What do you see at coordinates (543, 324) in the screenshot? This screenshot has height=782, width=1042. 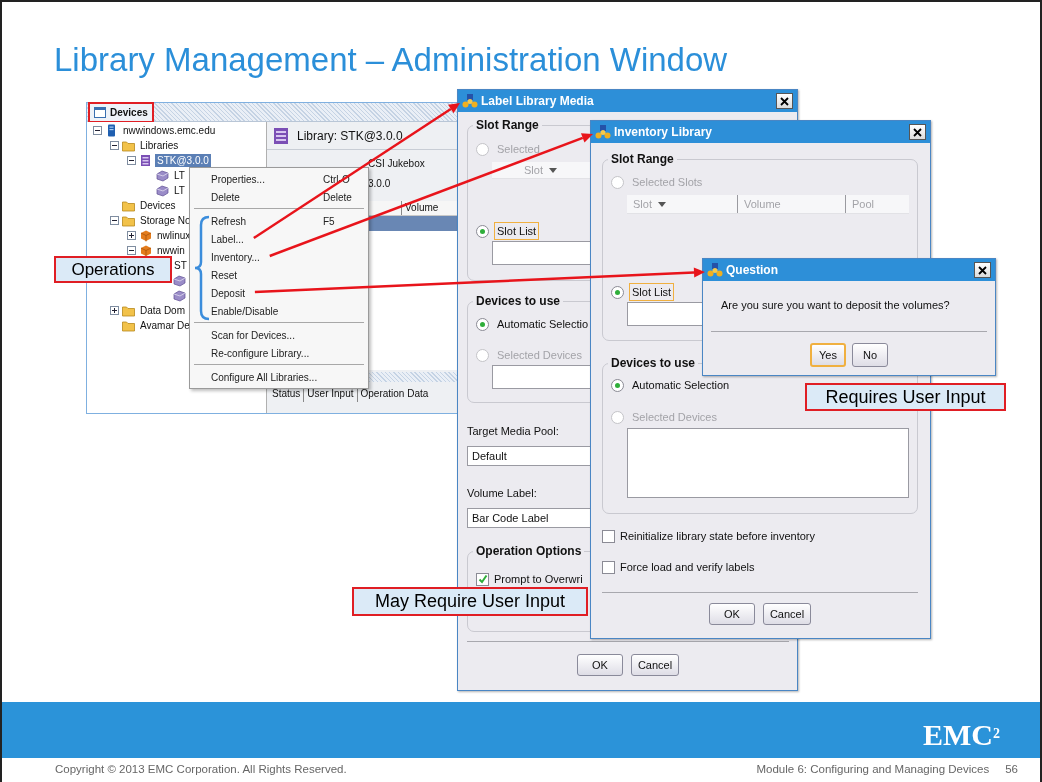 I see `radio-label: Automatic Selectio` at bounding box center [543, 324].